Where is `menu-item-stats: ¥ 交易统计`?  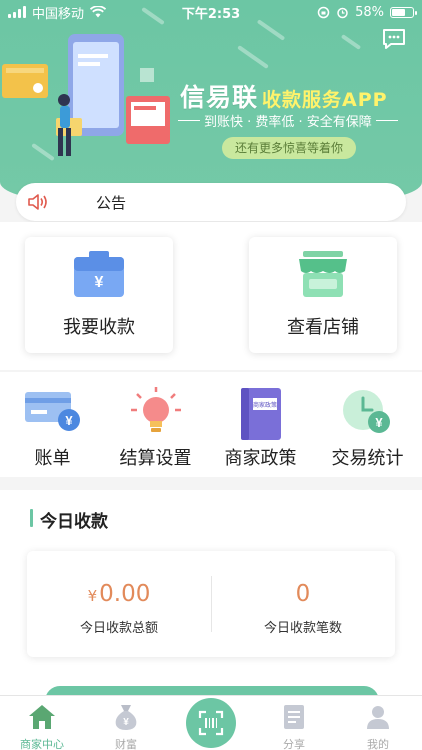
menu-item-stats: ¥ 交易统计 is located at coordinates (367, 424).